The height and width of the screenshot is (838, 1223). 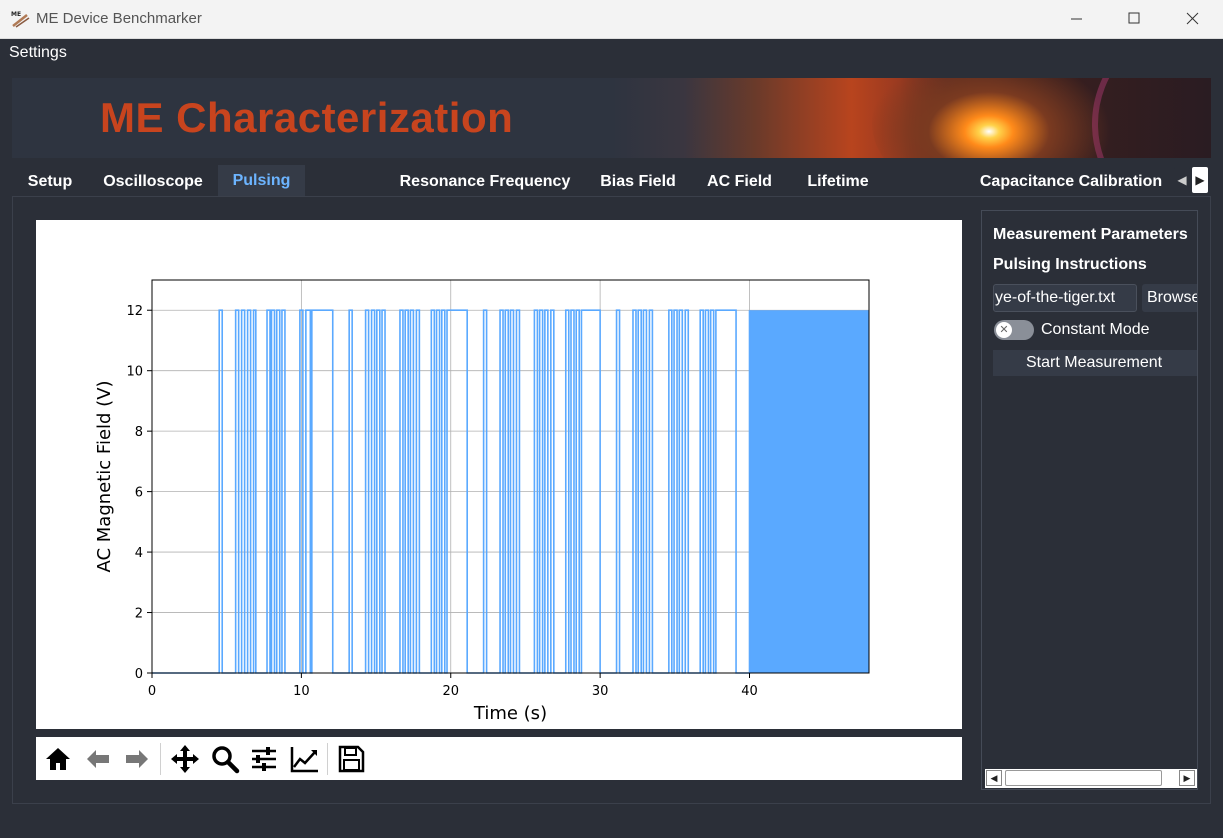 What do you see at coordinates (1200, 180) in the screenshot?
I see `tab-scroll-right-button: ▶` at bounding box center [1200, 180].